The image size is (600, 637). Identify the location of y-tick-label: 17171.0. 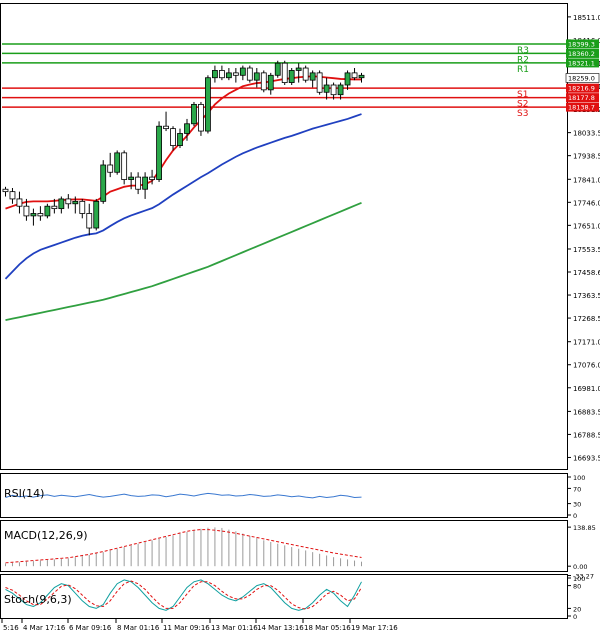
(586, 343).